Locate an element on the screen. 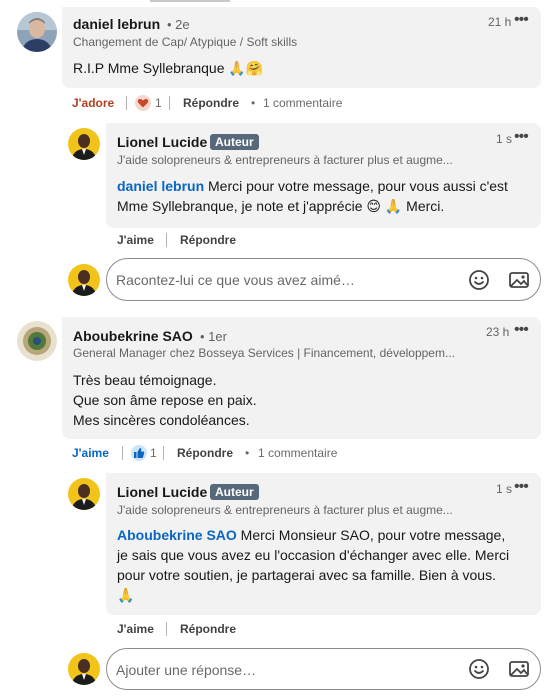 This screenshot has height=696, width=559. comment-time: 23 h is located at coordinates (498, 332).